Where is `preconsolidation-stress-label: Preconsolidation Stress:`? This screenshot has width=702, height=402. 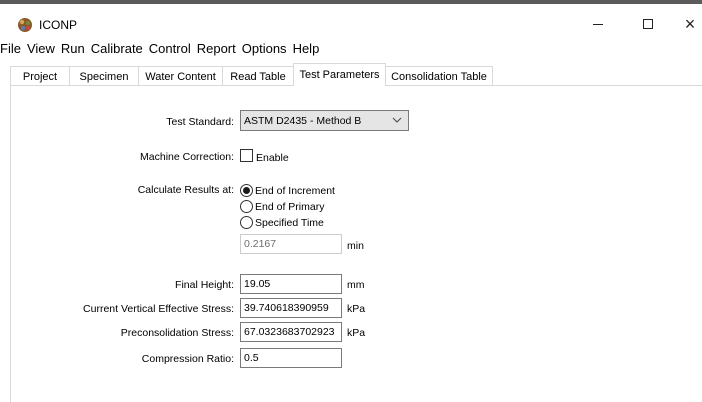 preconsolidation-stress-label: Preconsolidation Stress: is located at coordinates (177, 333).